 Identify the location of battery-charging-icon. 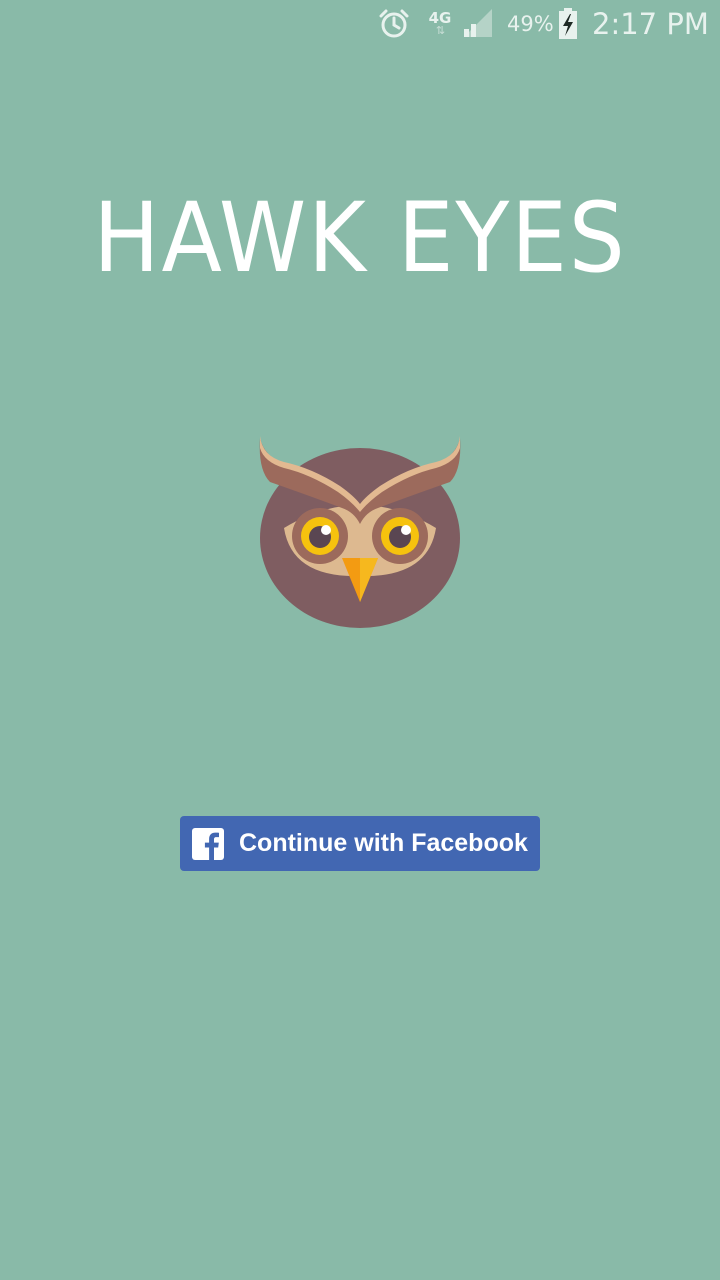
(569, 24).